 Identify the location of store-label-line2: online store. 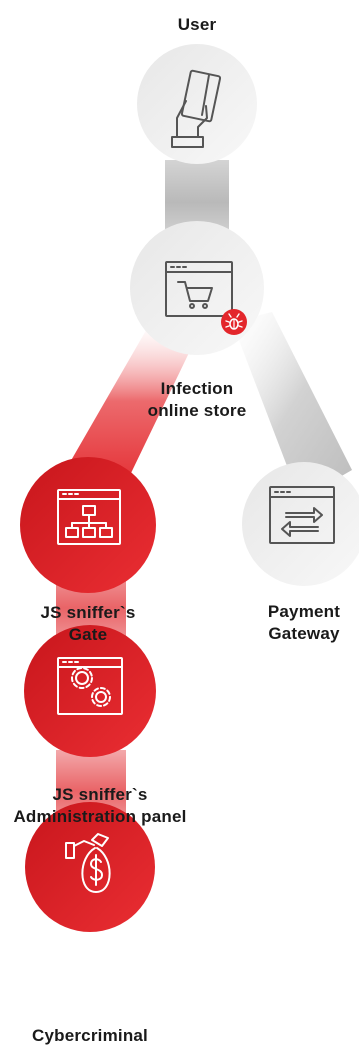
(197, 410).